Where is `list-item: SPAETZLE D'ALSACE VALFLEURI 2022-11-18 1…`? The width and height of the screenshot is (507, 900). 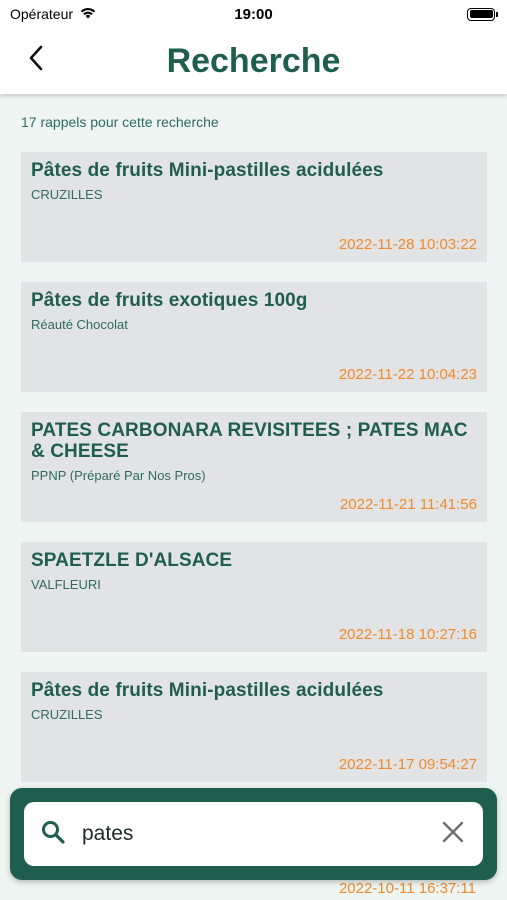 list-item: SPAETZLE D'ALSACE VALFLEURI 2022-11-18 1… is located at coordinates (254, 597).